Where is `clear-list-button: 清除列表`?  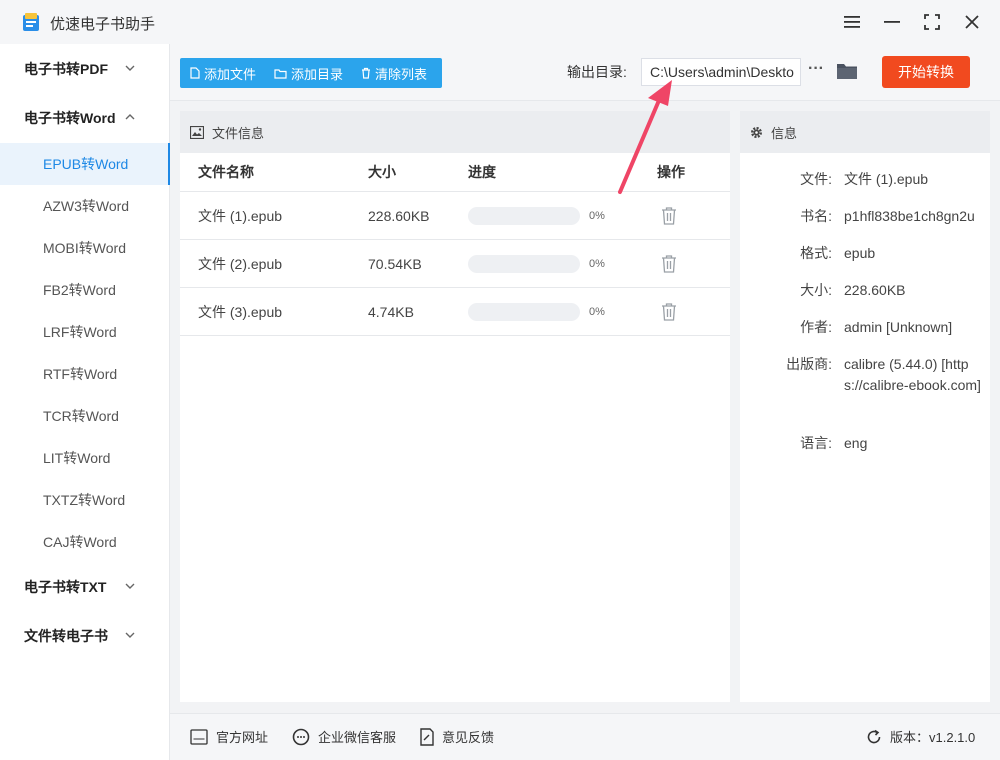
clear-list-button: 清除列表 is located at coordinates (393, 73).